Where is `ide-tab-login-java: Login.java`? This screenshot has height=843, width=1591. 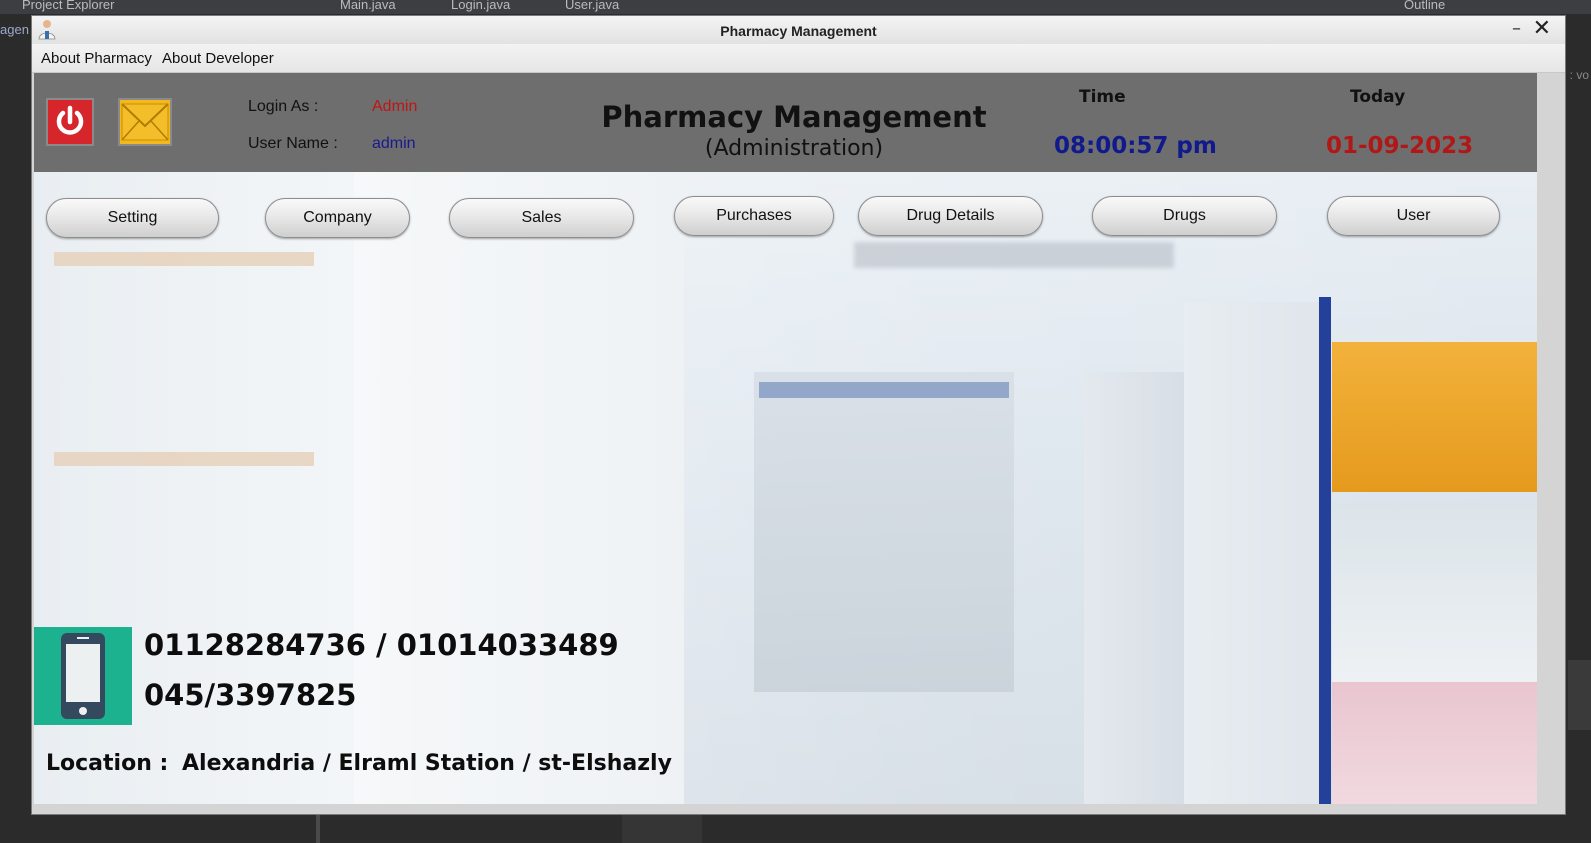 ide-tab-login-java: Login.java is located at coordinates (480, 6).